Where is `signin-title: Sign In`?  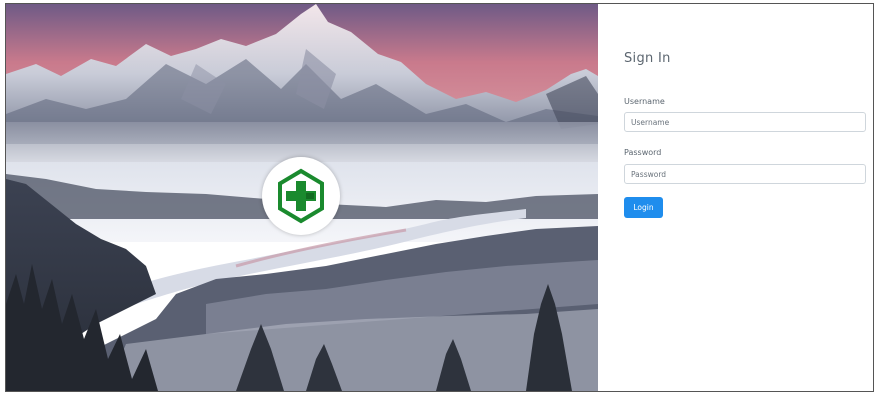 signin-title: Sign In is located at coordinates (647, 58).